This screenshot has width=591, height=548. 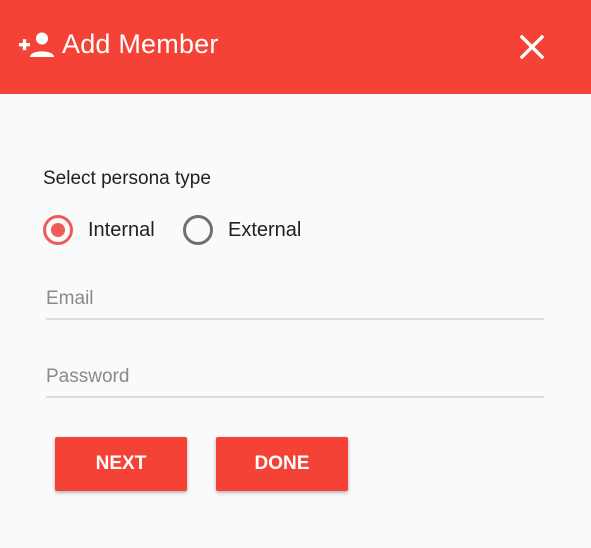 What do you see at coordinates (265, 230) in the screenshot?
I see `radio-external-label: External` at bounding box center [265, 230].